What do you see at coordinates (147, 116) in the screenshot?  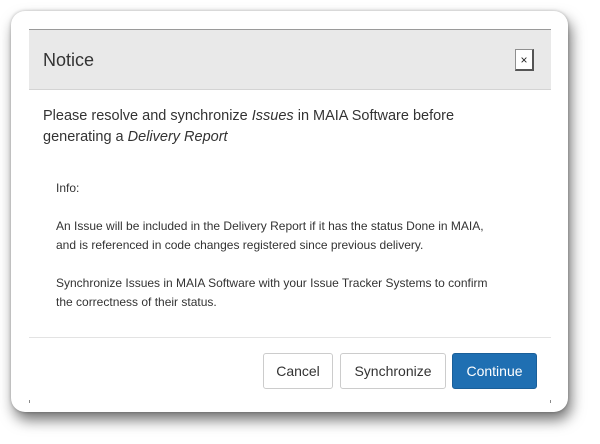 I see `message-text-1: Please resolve and synchronize` at bounding box center [147, 116].